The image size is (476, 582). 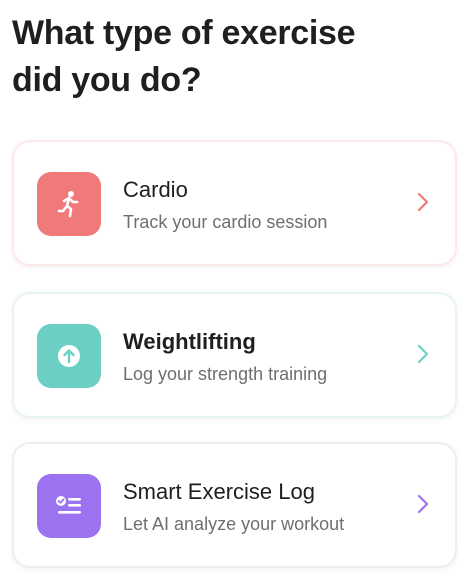 What do you see at coordinates (219, 491) in the screenshot?
I see `option-title: Smart Exercise Log` at bounding box center [219, 491].